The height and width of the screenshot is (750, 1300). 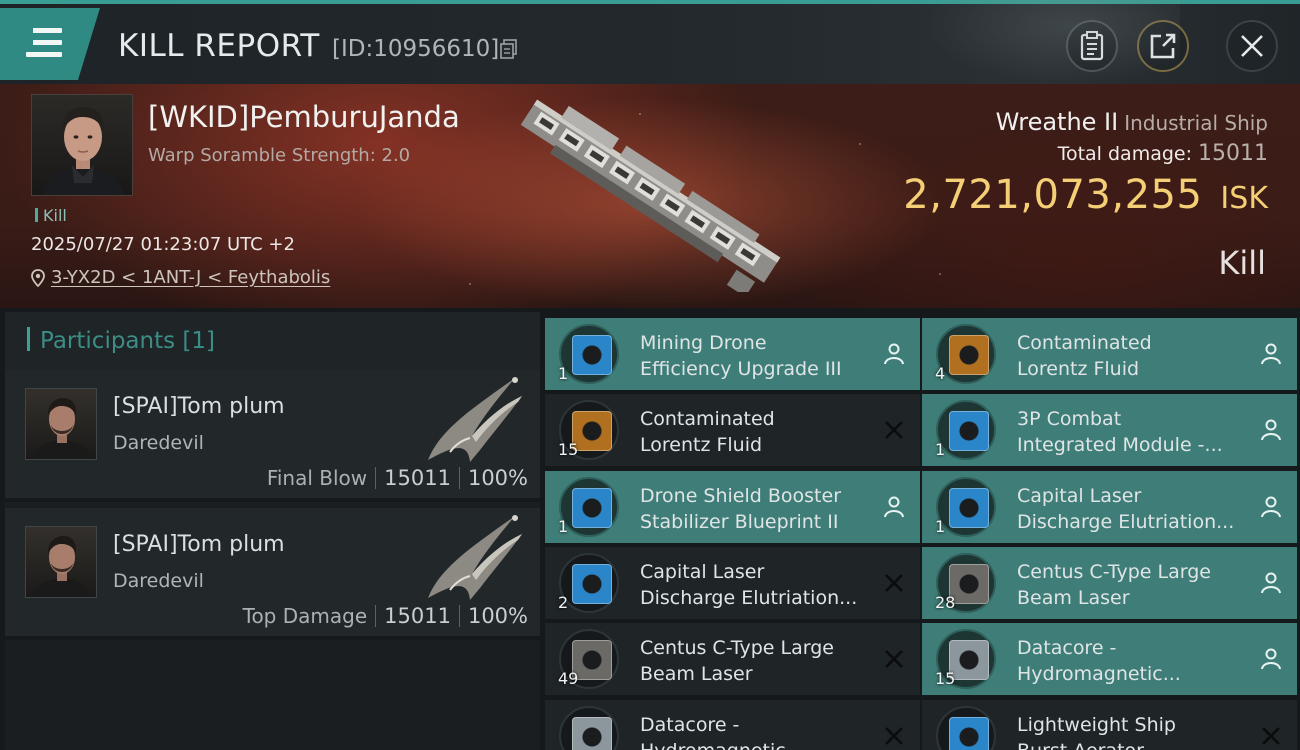 What do you see at coordinates (508, 49) in the screenshot?
I see `copy-icon` at bounding box center [508, 49].